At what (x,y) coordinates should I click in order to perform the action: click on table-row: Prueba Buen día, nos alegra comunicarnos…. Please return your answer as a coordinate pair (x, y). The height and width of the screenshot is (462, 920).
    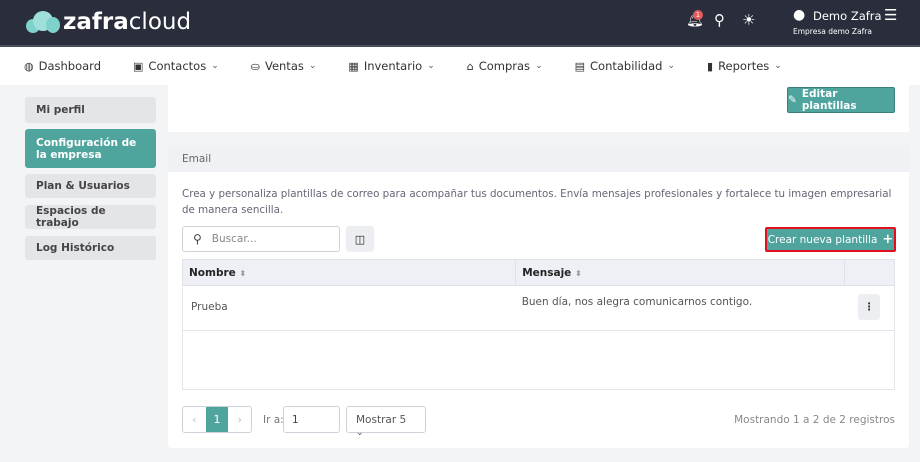
    Looking at the image, I should click on (538, 308).